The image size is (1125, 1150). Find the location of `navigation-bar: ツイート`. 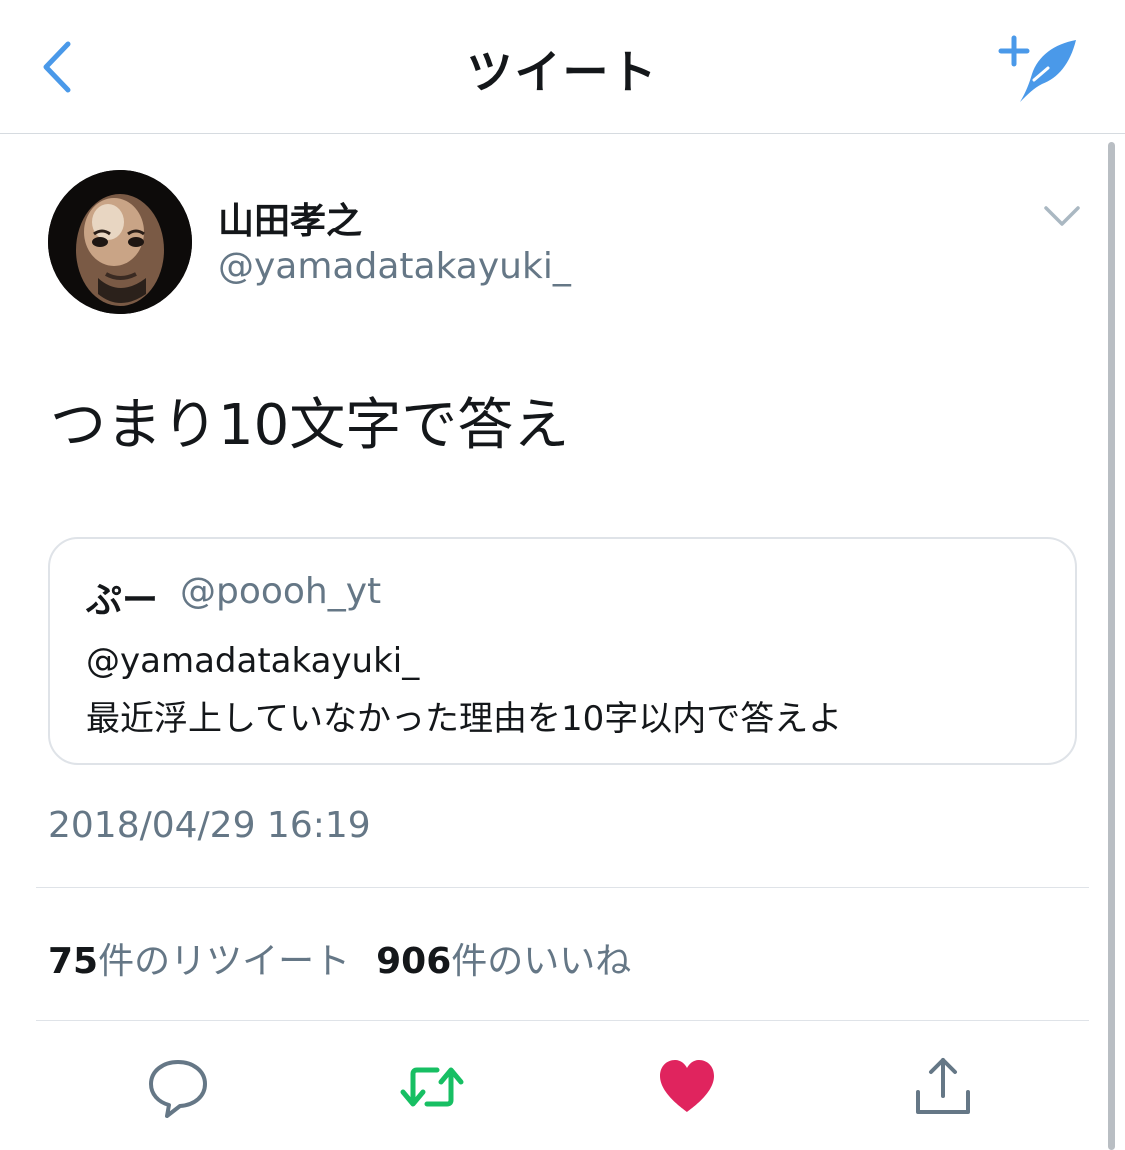

navigation-bar: ツイート is located at coordinates (562, 67).